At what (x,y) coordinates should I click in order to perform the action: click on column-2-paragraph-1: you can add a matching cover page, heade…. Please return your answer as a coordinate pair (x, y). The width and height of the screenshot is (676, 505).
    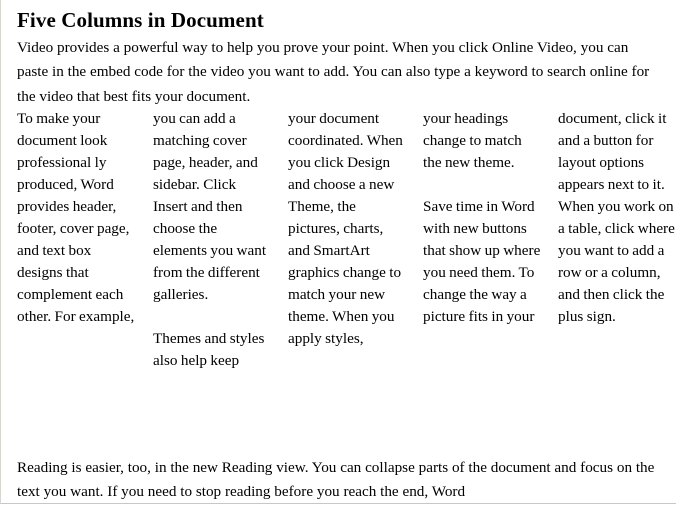
    Looking at the image, I should click on (210, 207).